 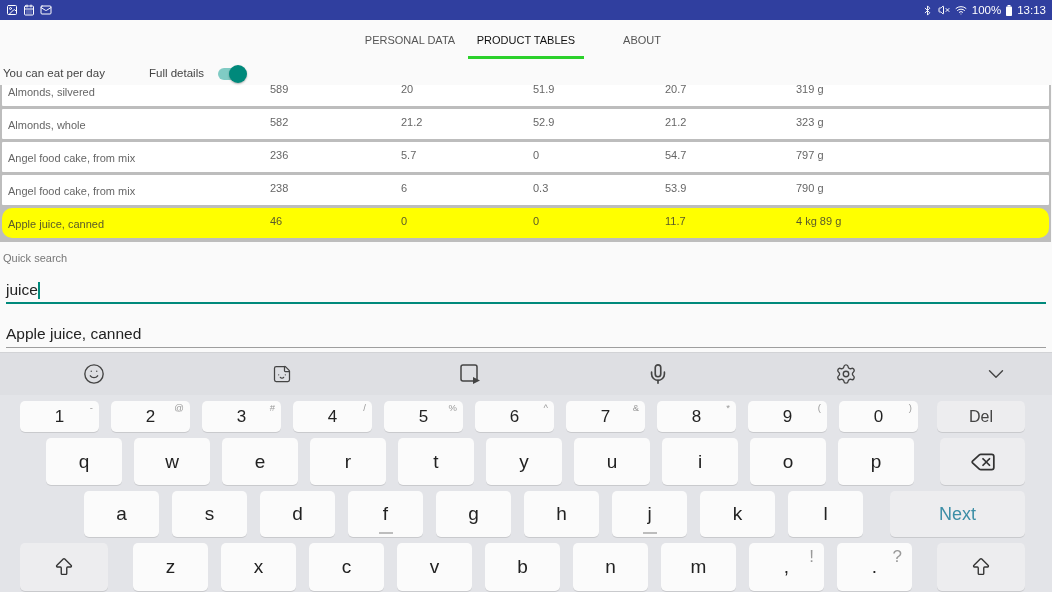 What do you see at coordinates (522, 567) in the screenshot?
I see `keyboard-key: b` at bounding box center [522, 567].